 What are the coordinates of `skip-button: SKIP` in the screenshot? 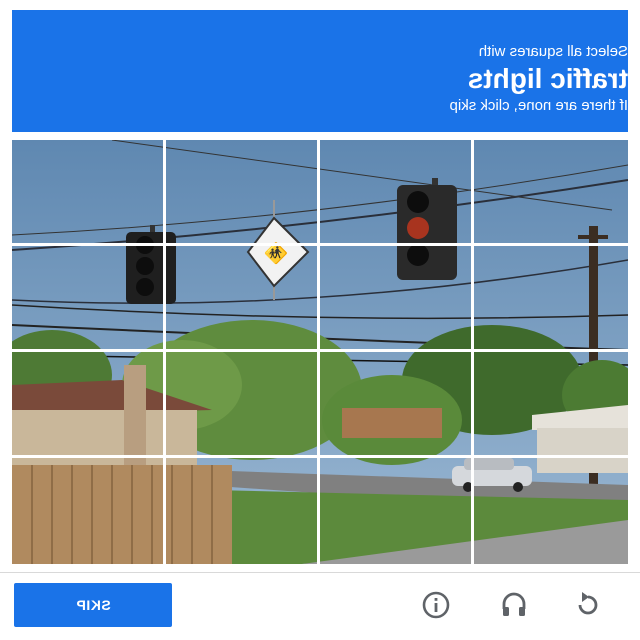 It's located at (93, 605).